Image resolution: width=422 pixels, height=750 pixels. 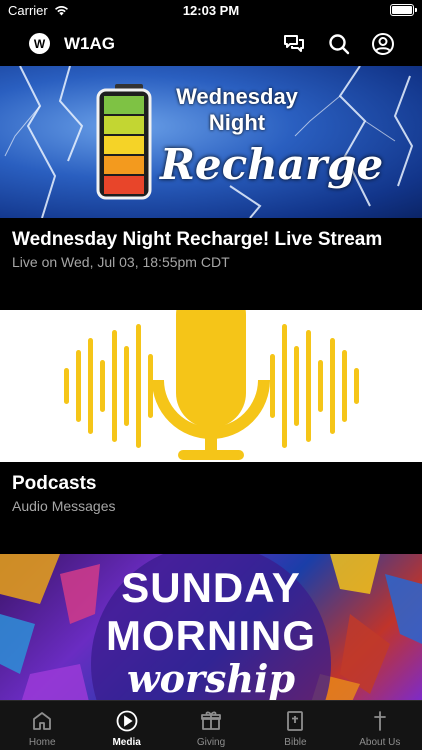 What do you see at coordinates (121, 262) in the screenshot?
I see `media-subtitle: Live on Wed, Jul 03, 18:55pm CDT` at bounding box center [121, 262].